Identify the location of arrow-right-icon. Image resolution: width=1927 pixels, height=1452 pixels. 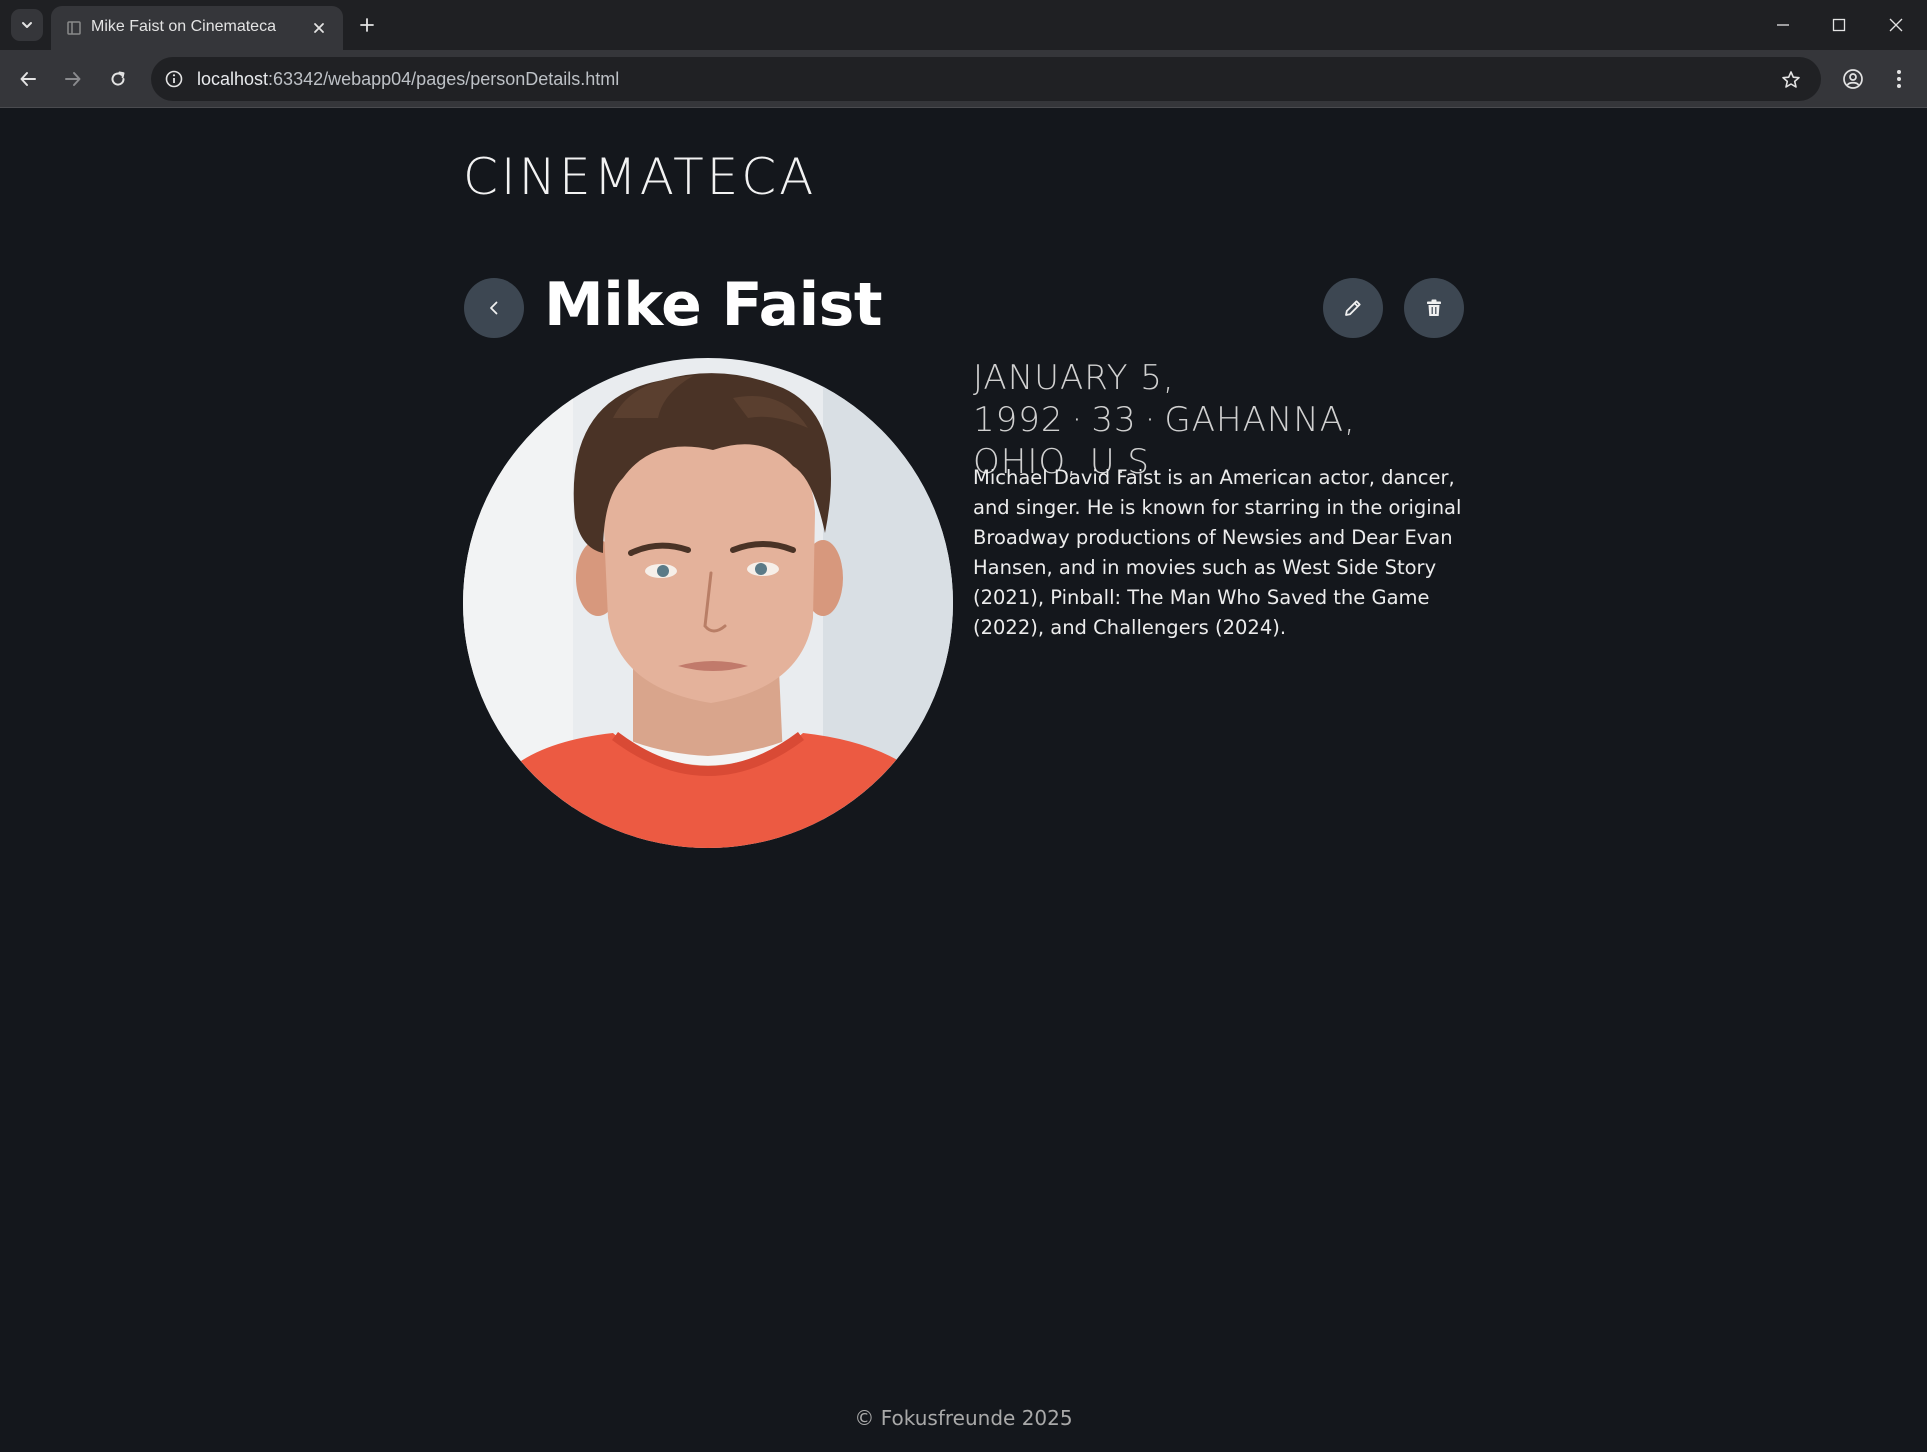
(73, 79).